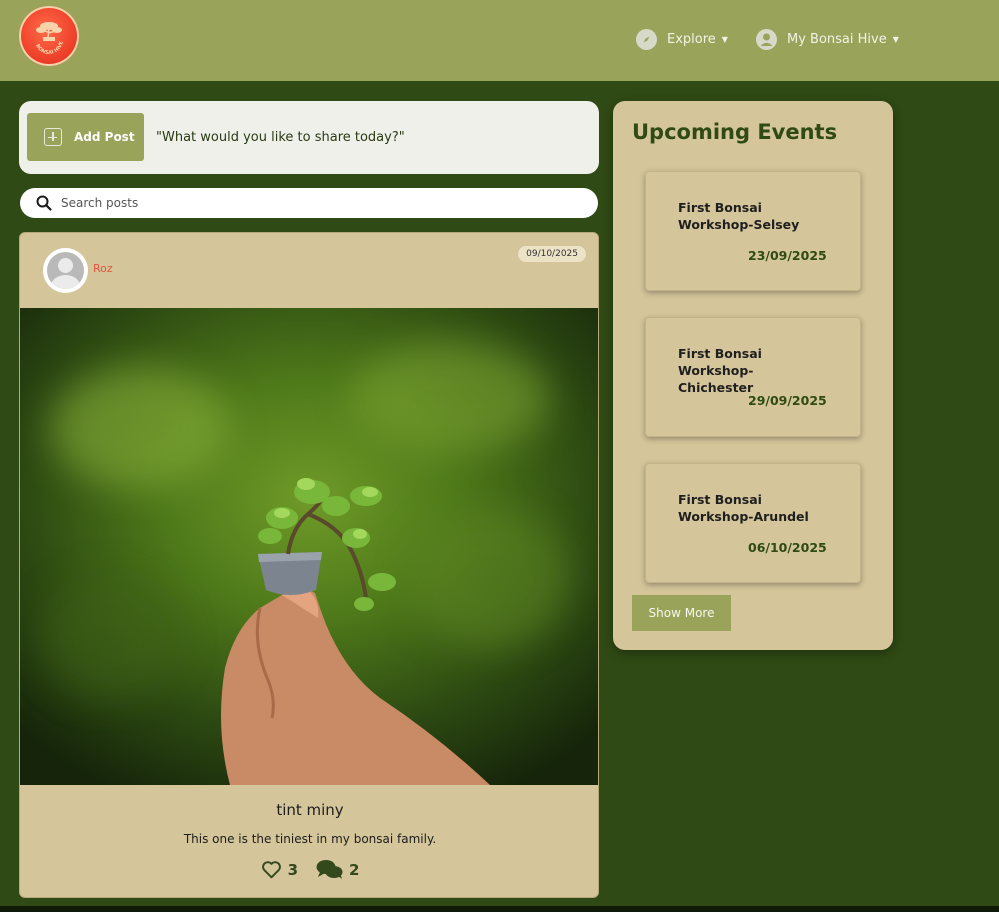  I want to click on bonsai-tree-icon: BONSAI HIVE, so click(49, 39).